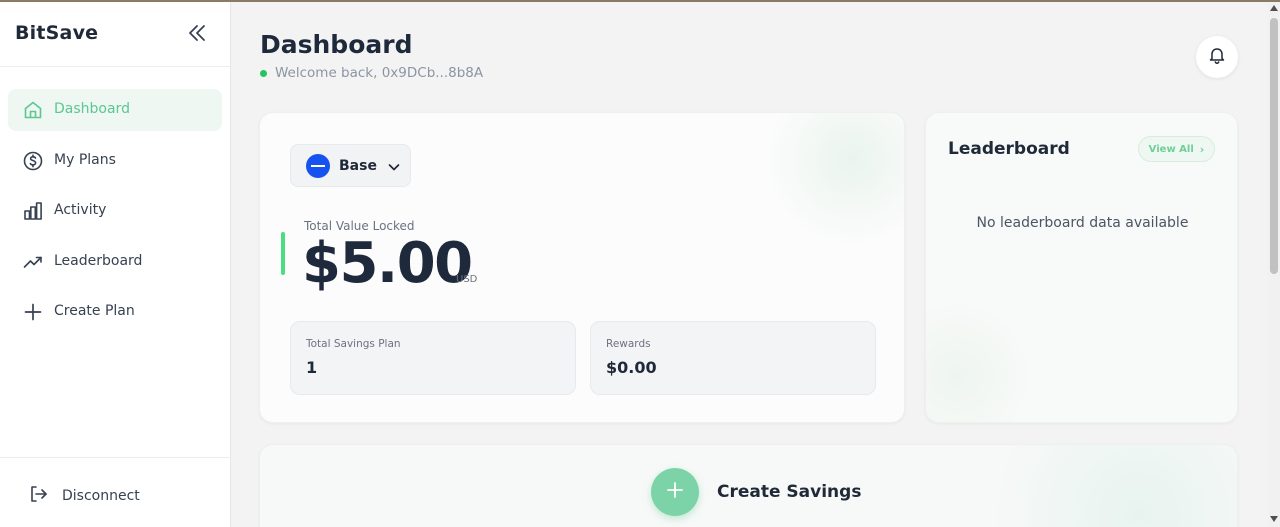 This screenshot has height=527, width=1280. I want to click on home-icon, so click(33, 110).